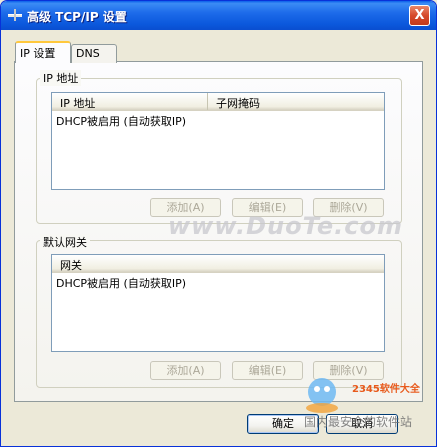  I want to click on close-icon: X, so click(419, 15).